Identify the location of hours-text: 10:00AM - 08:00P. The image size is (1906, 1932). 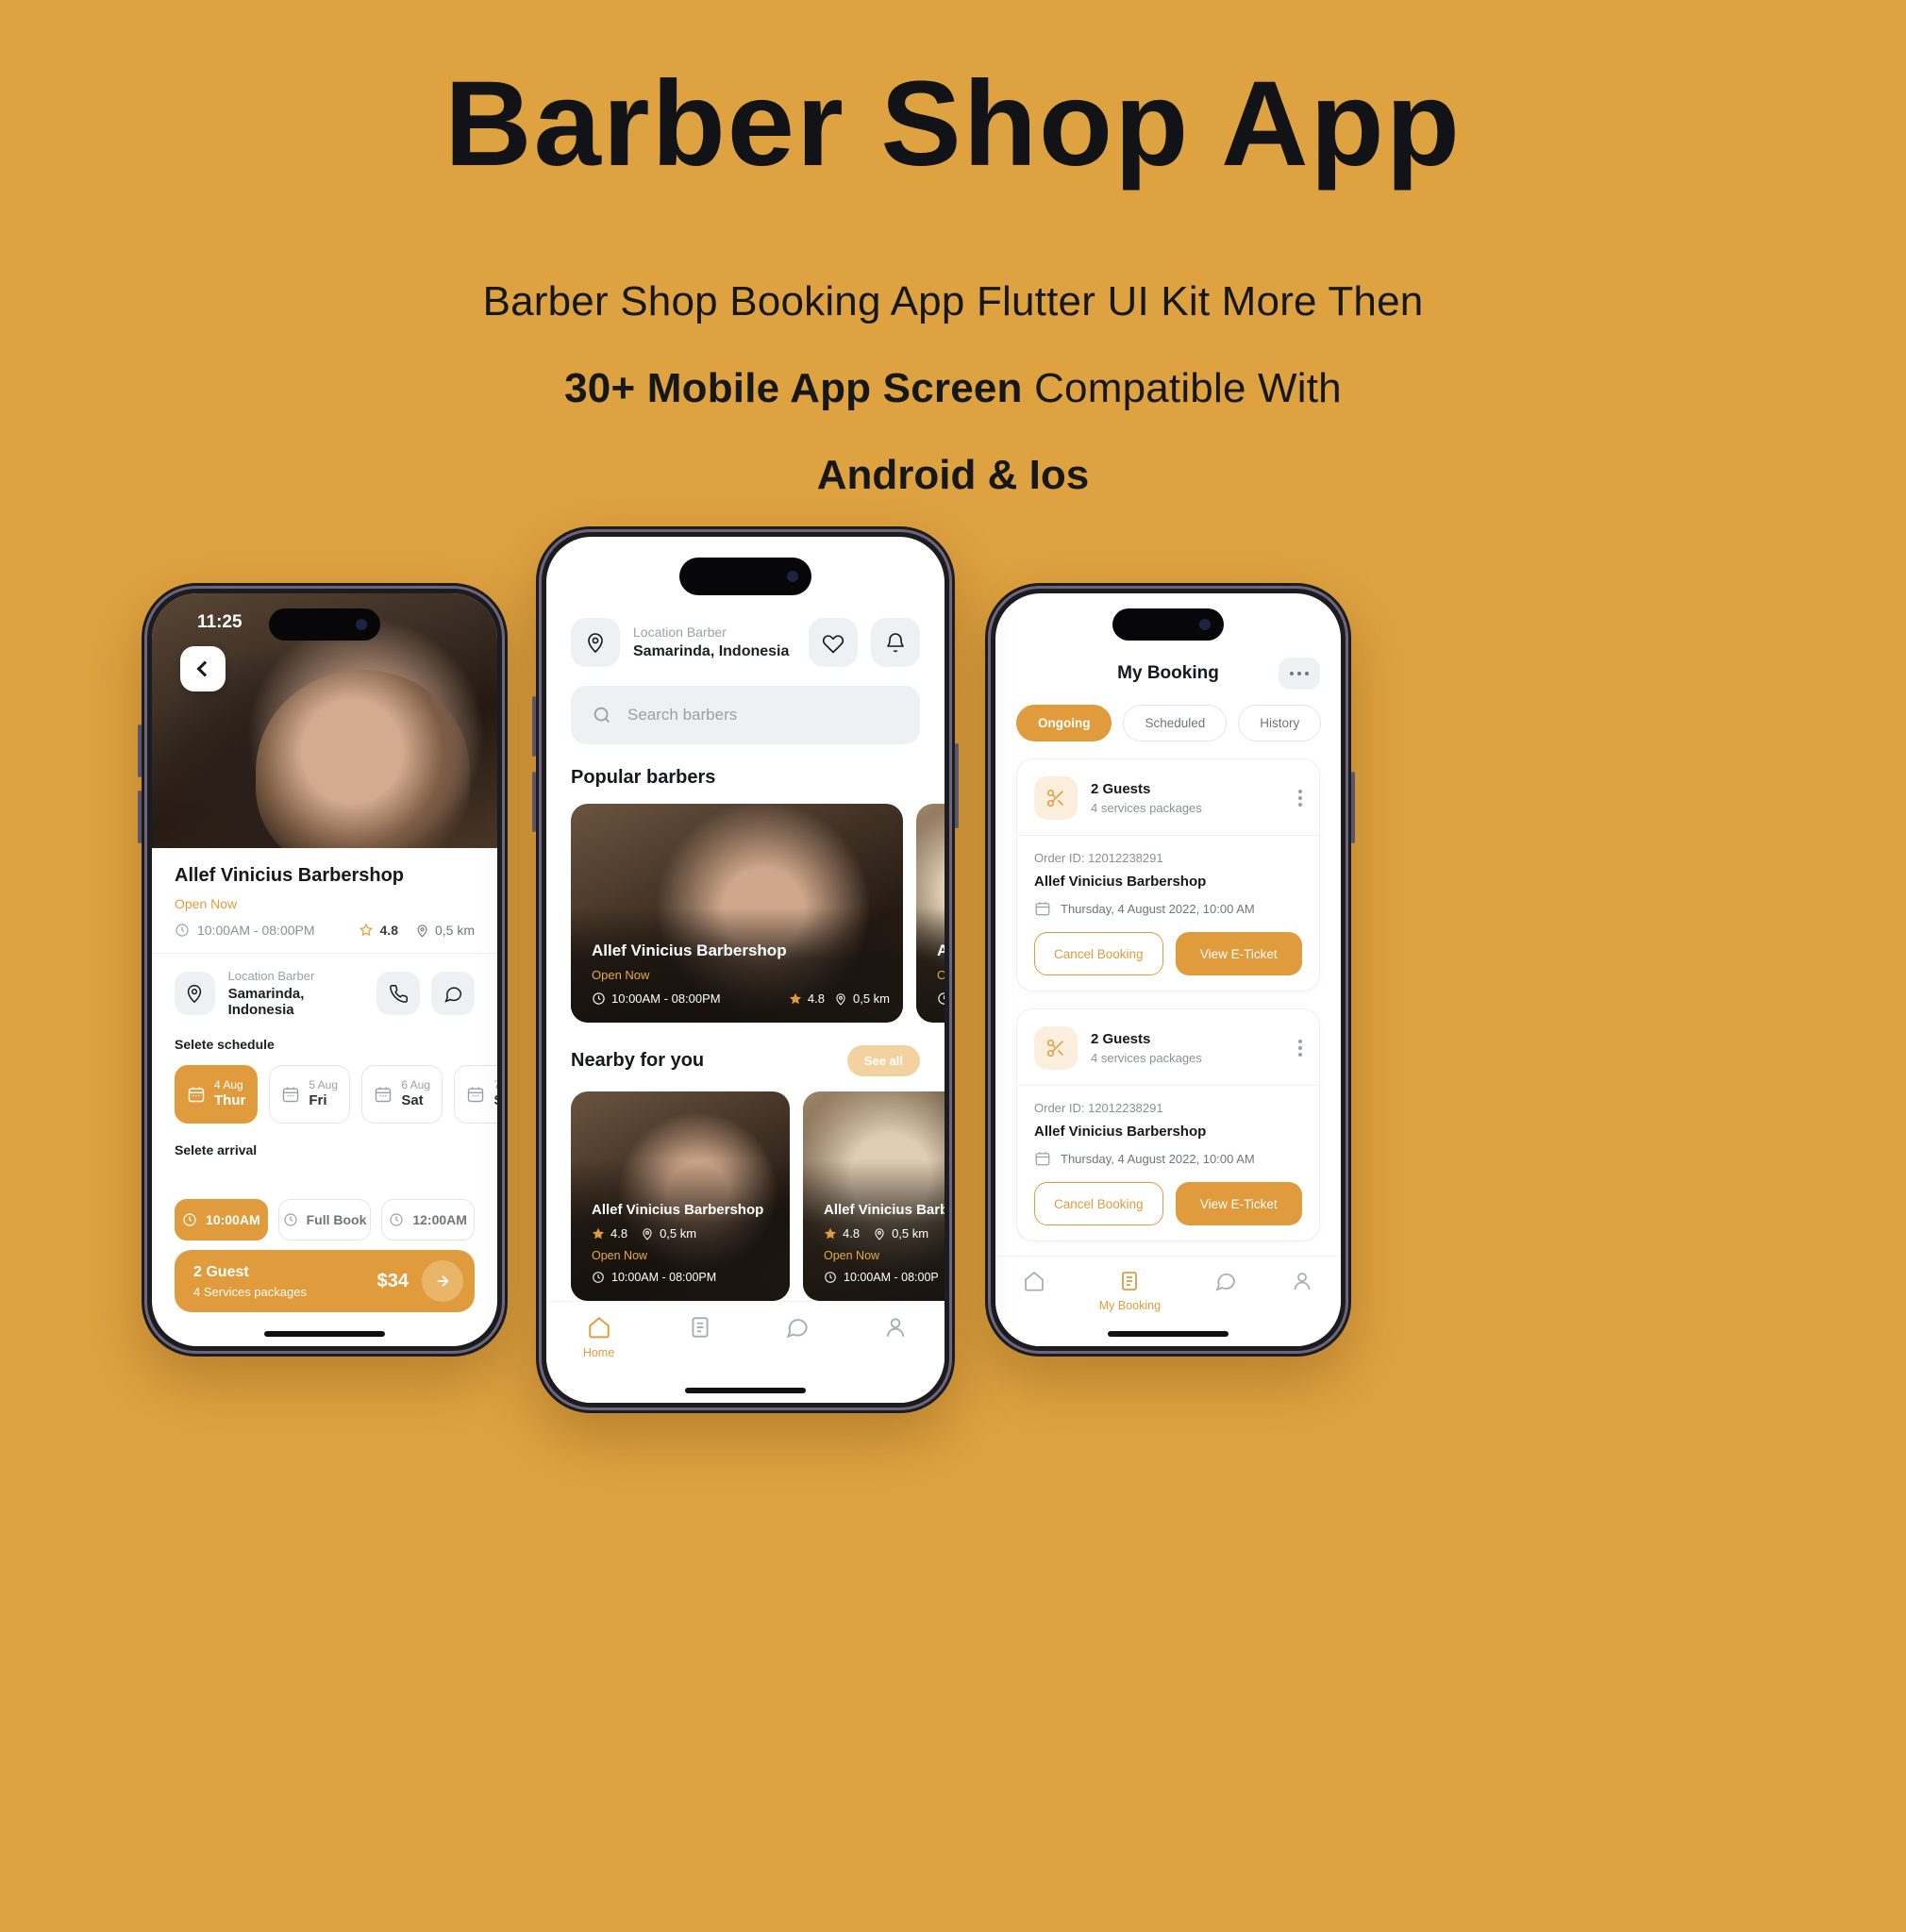
(891, 1277).